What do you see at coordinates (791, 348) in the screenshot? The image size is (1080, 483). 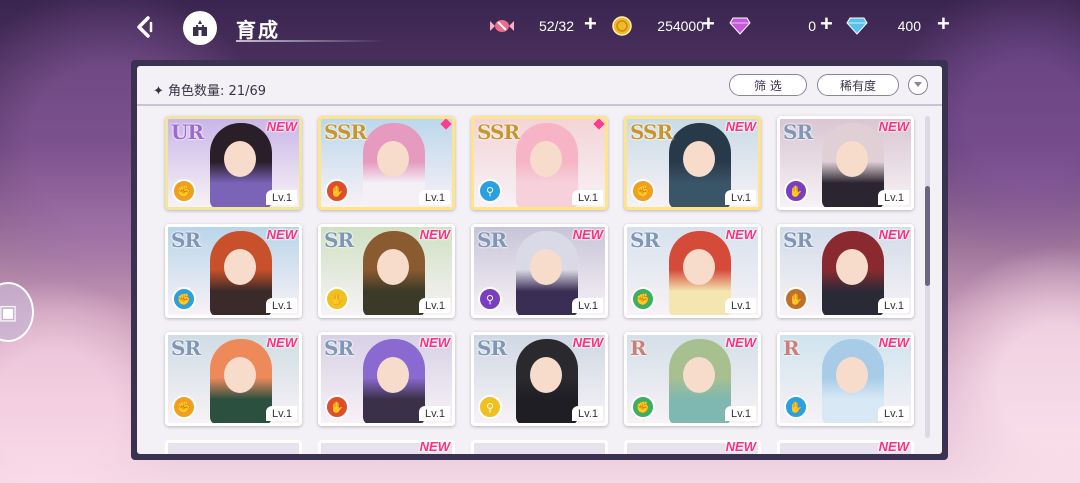 I see `rarity-badge: R` at bounding box center [791, 348].